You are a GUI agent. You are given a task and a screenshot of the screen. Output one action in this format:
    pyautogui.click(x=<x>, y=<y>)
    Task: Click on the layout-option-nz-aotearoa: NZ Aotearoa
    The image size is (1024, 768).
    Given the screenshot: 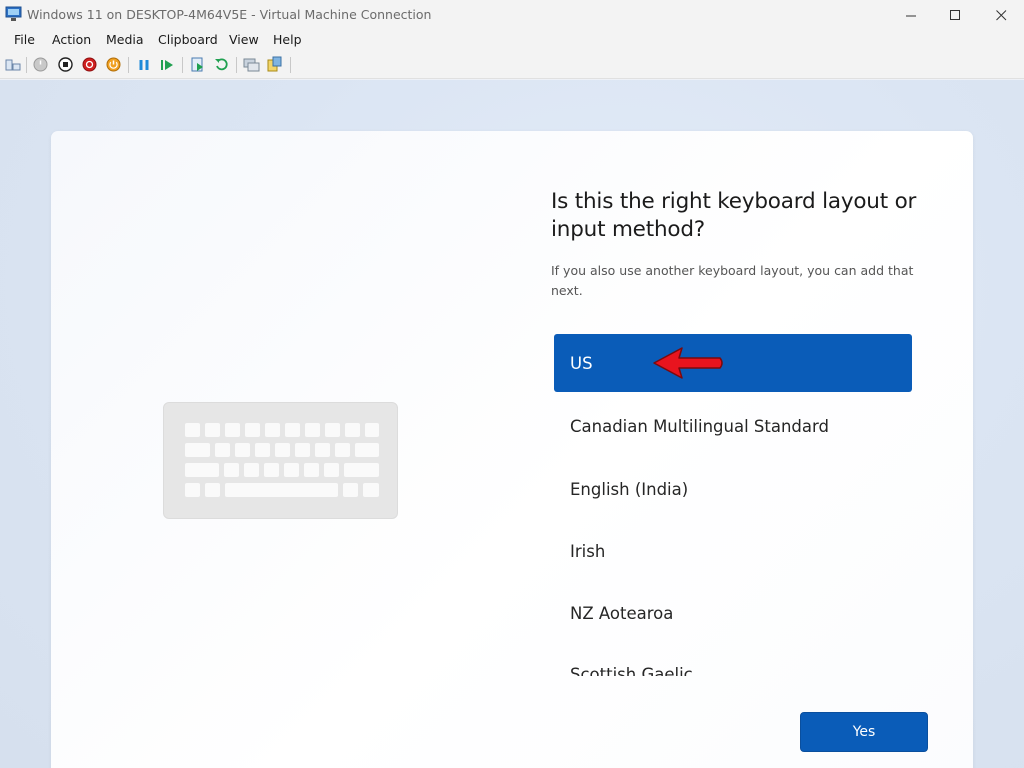 What is the action you would take?
    pyautogui.click(x=733, y=613)
    